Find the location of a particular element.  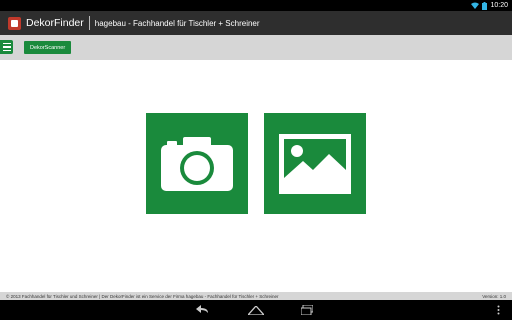

recent-apps-button is located at coordinates (307, 310).